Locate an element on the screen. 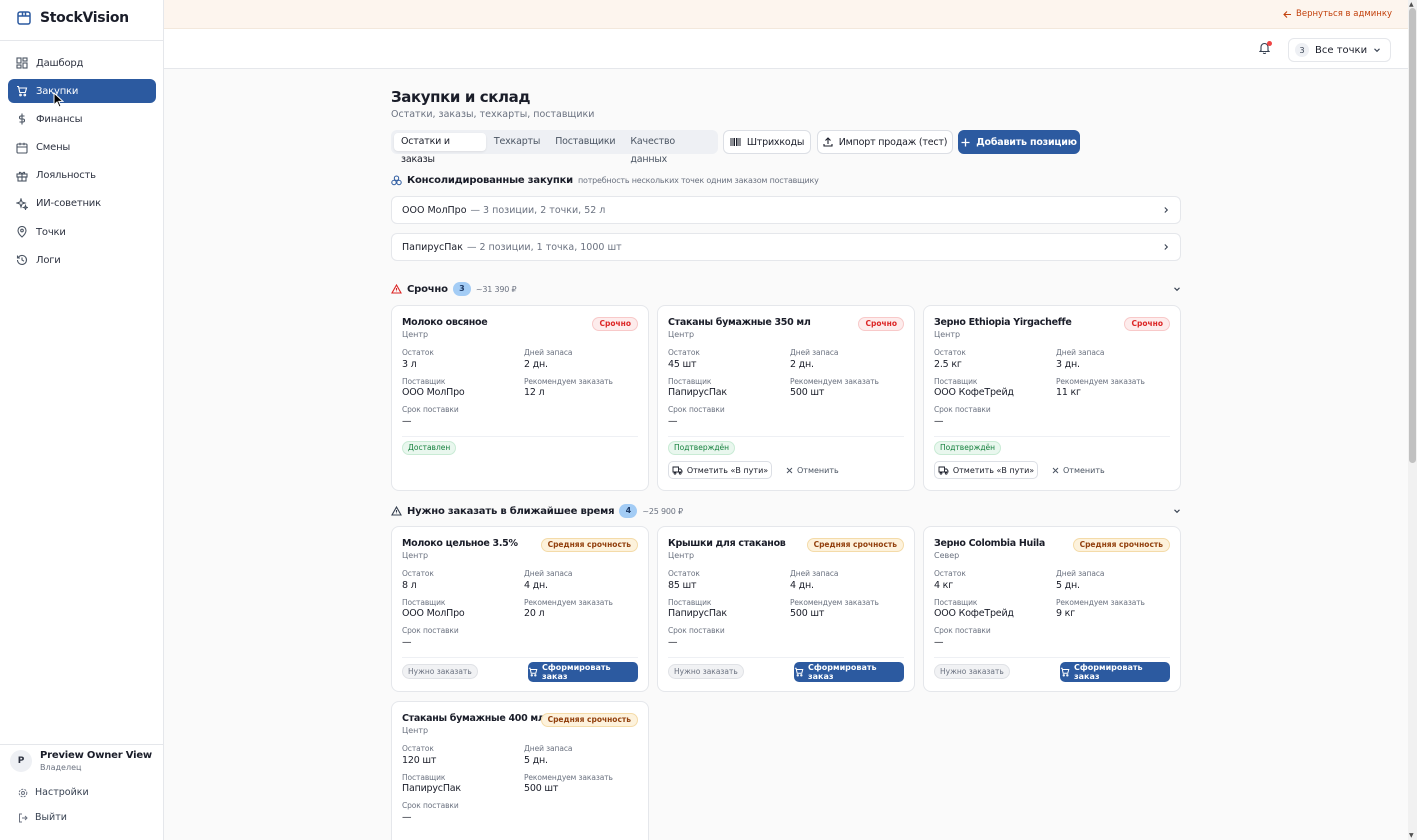  consolidated-row: ПапирусПак — 2 позиции, 1 точка, 1000 шт is located at coordinates (786, 247).